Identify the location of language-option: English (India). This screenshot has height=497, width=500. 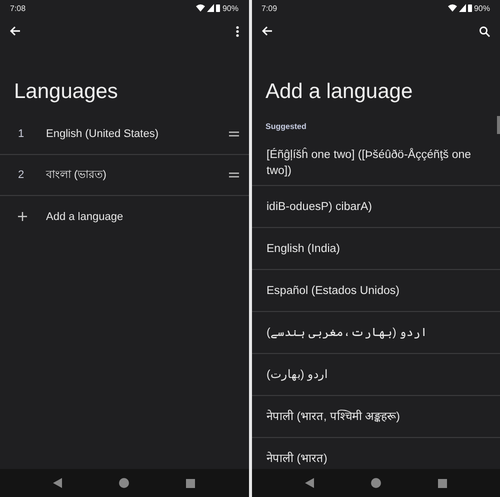
(376, 249).